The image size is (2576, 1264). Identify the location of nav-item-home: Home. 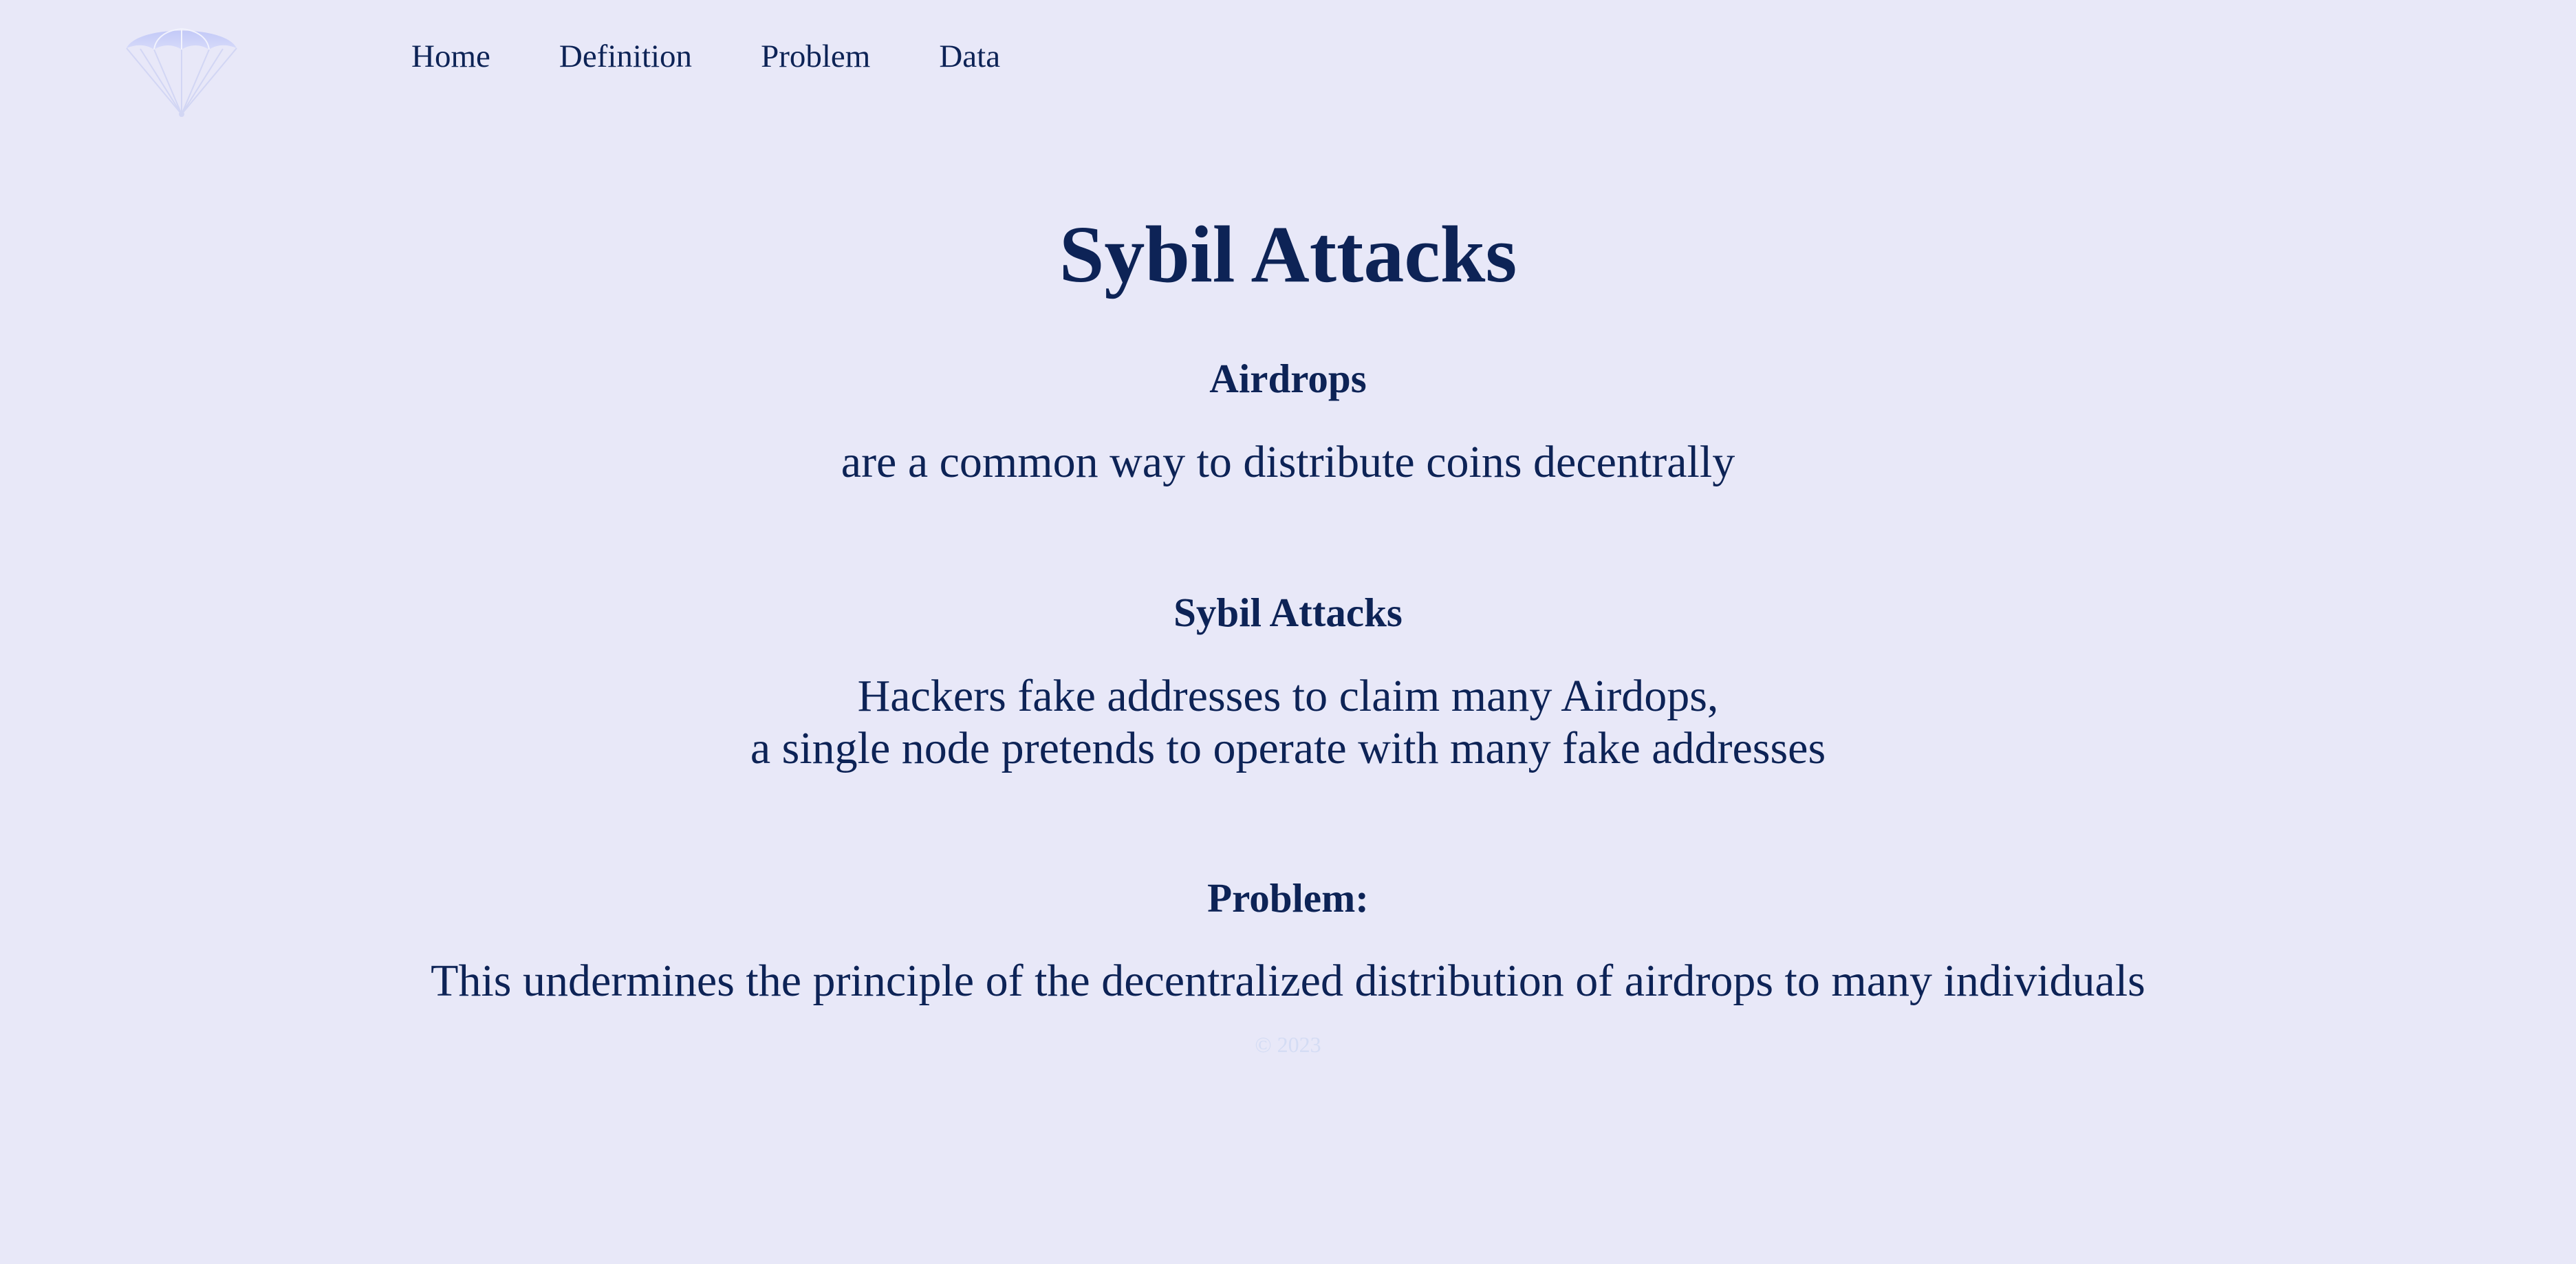
(450, 57).